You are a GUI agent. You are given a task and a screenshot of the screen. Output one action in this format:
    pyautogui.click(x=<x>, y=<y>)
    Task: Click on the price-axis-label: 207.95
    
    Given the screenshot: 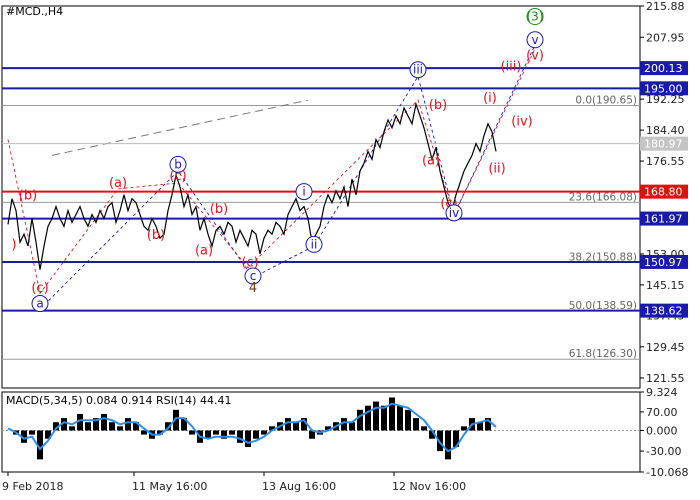 What is the action you would take?
    pyautogui.click(x=665, y=37)
    